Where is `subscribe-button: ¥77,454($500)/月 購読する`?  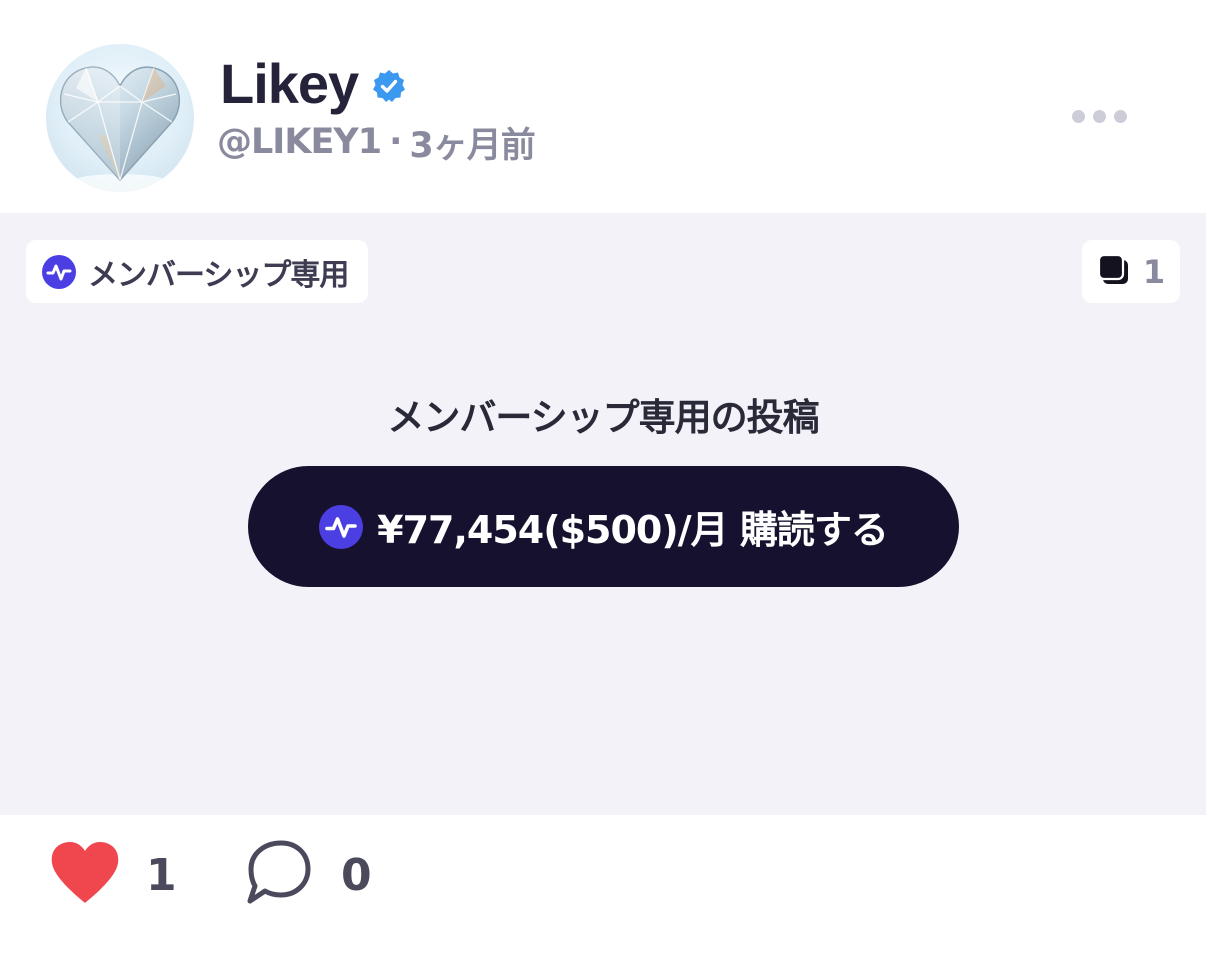 subscribe-button: ¥77,454($500)/月 購読する is located at coordinates (603, 526).